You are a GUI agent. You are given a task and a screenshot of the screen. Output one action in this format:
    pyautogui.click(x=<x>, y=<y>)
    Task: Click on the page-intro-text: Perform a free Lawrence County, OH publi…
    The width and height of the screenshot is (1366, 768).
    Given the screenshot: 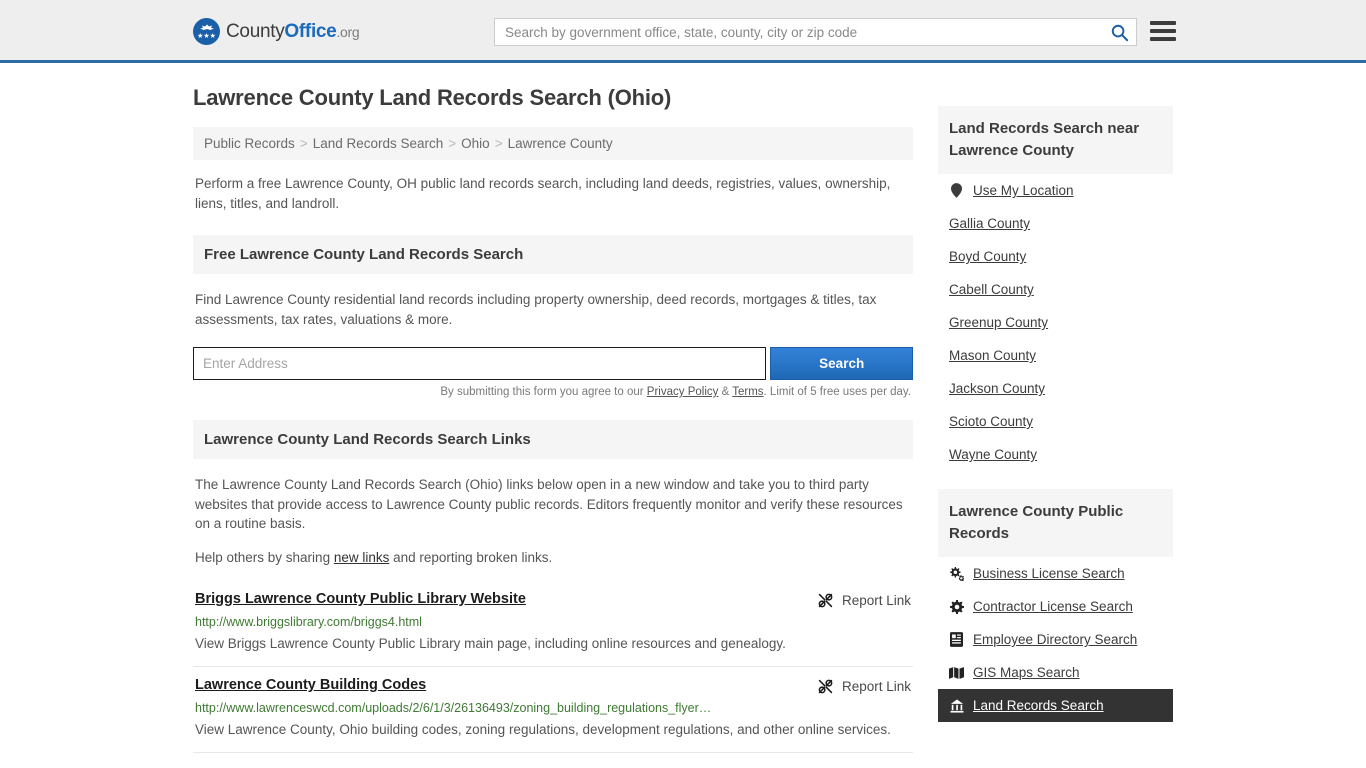 What is the action you would take?
    pyautogui.click(x=543, y=193)
    